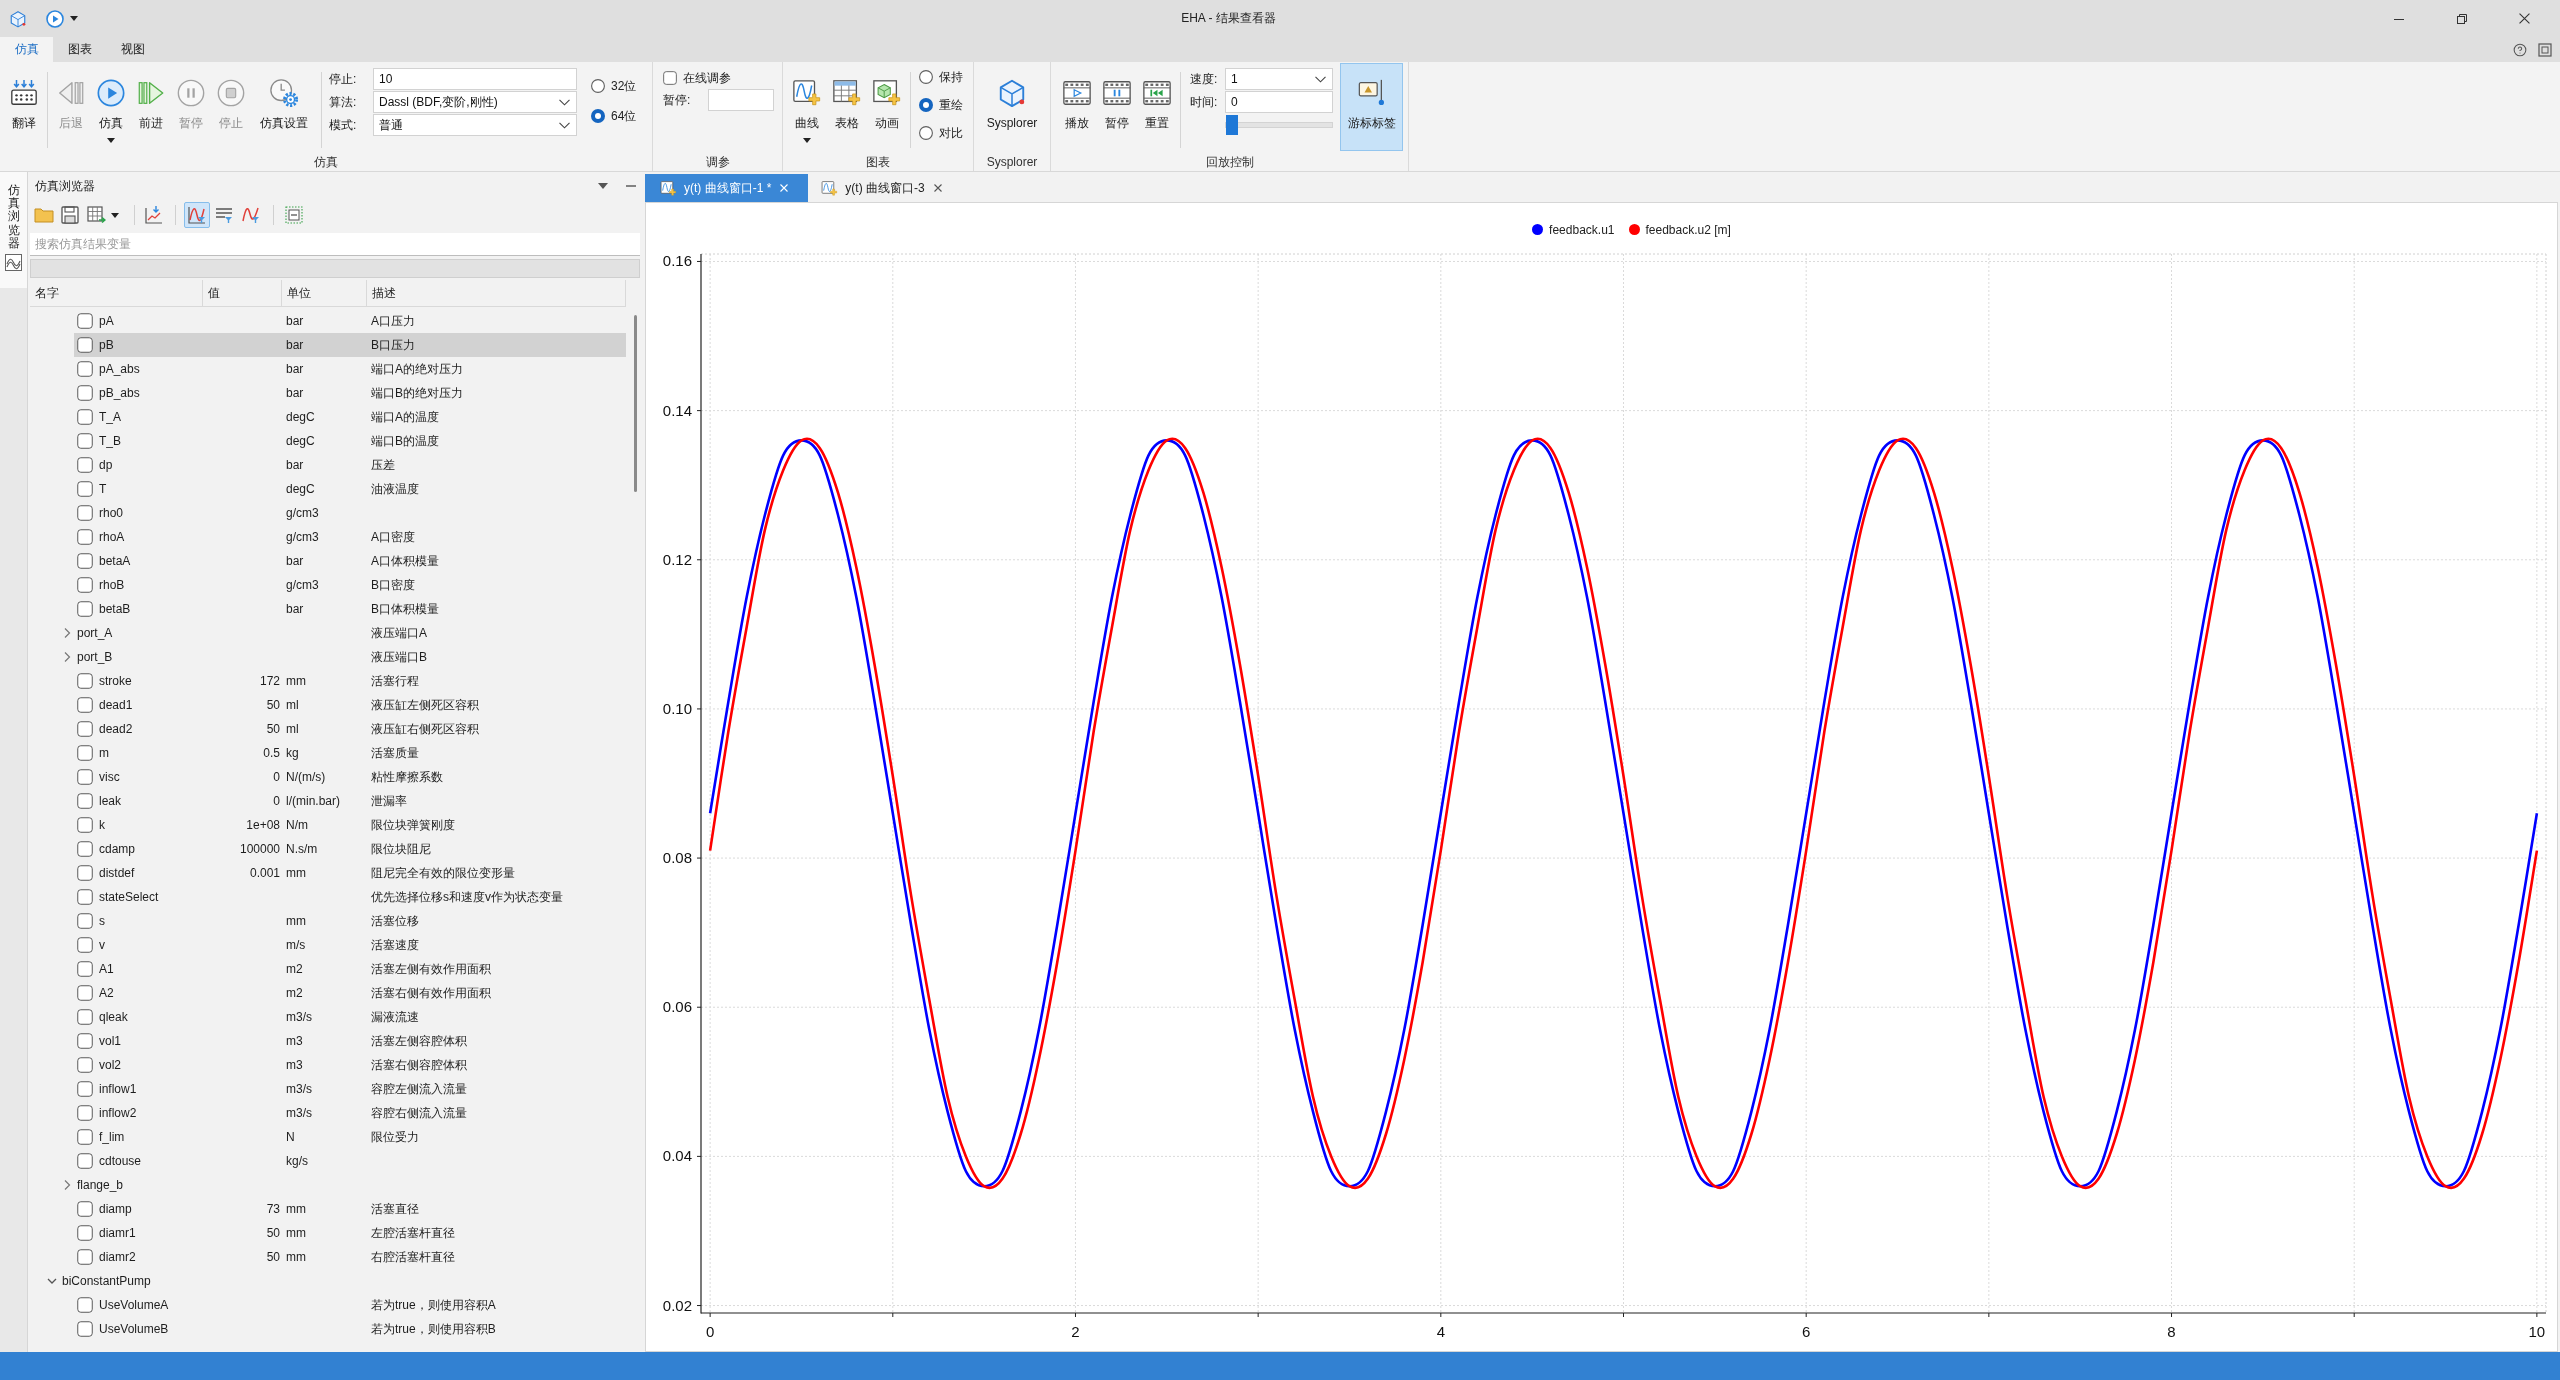  I want to click on restore-icon, so click(2461, 18).